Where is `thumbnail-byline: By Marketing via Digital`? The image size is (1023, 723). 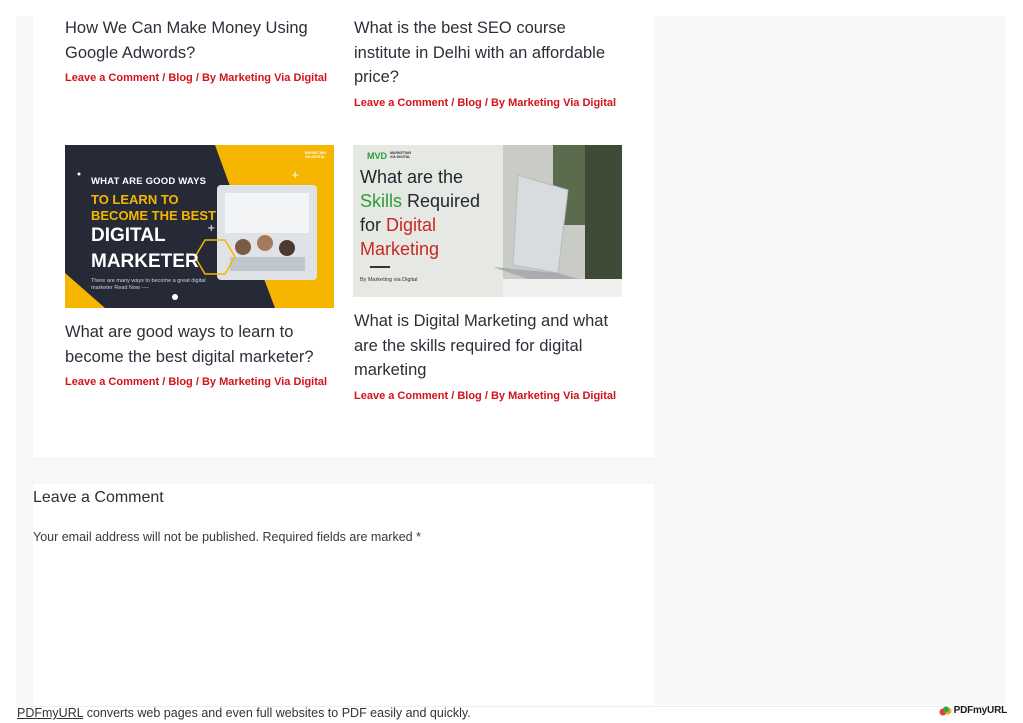 thumbnail-byline: By Marketing via Digital is located at coordinates (389, 280).